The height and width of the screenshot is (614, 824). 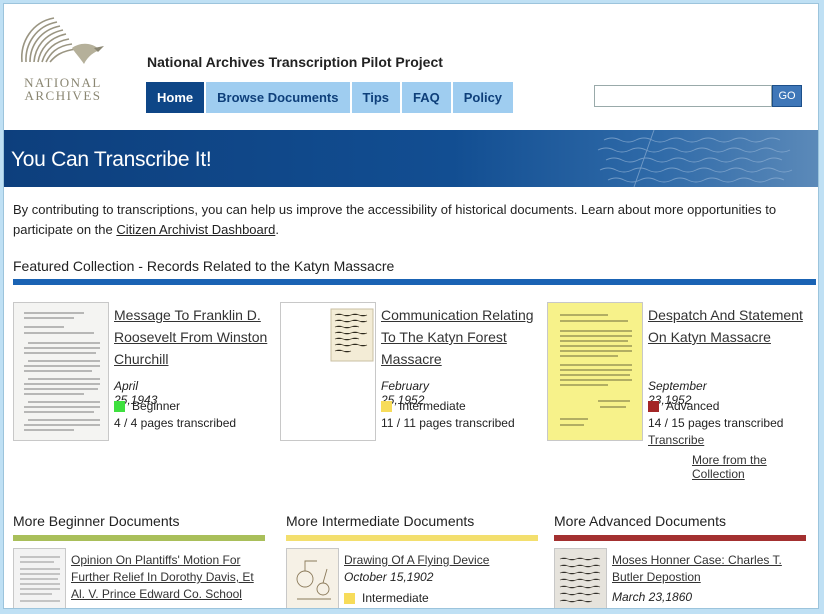 I want to click on column-heading: More Intermediate Documents, so click(x=380, y=521).